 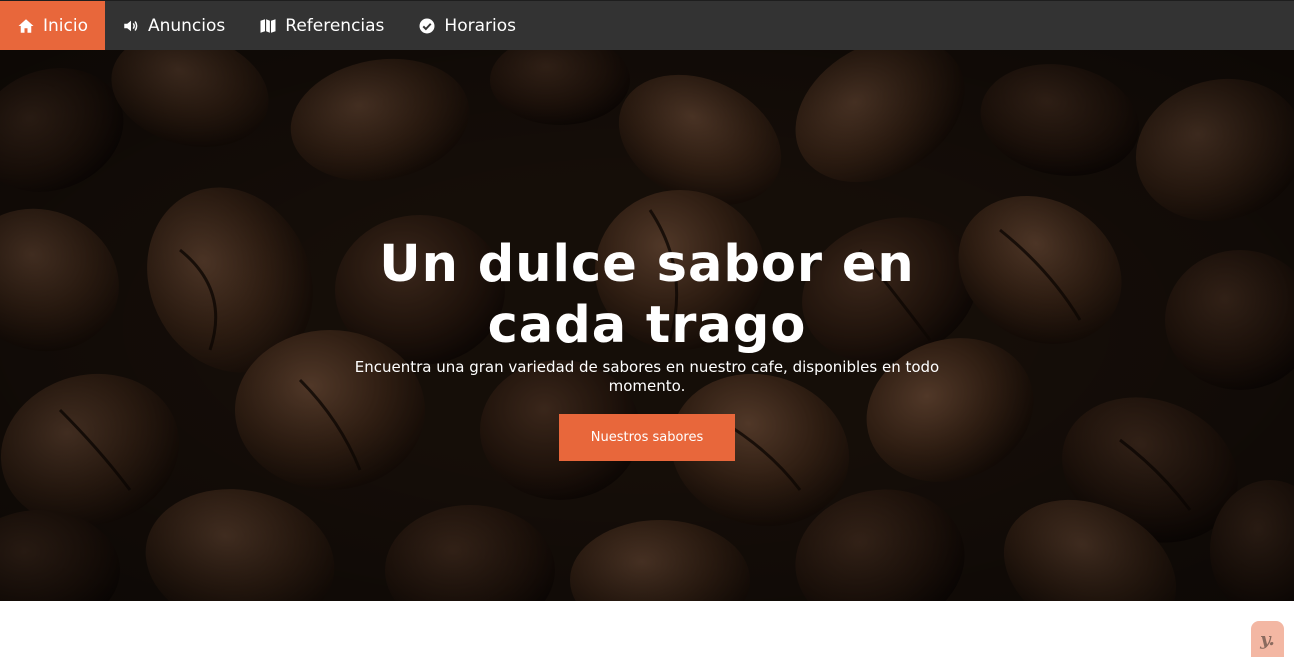 I want to click on map-icon, so click(x=268, y=26).